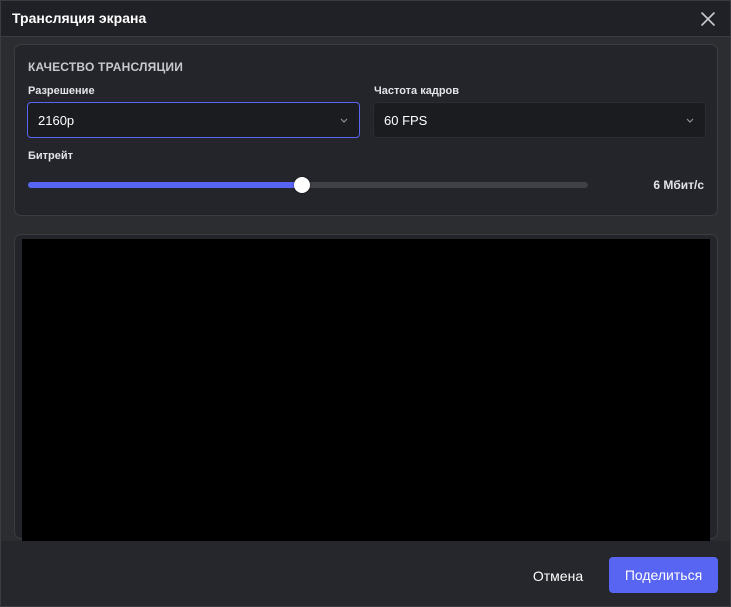 The height and width of the screenshot is (607, 731). What do you see at coordinates (365, 573) in the screenshot?
I see `dialog-footer: Отмена Поделиться` at bounding box center [365, 573].